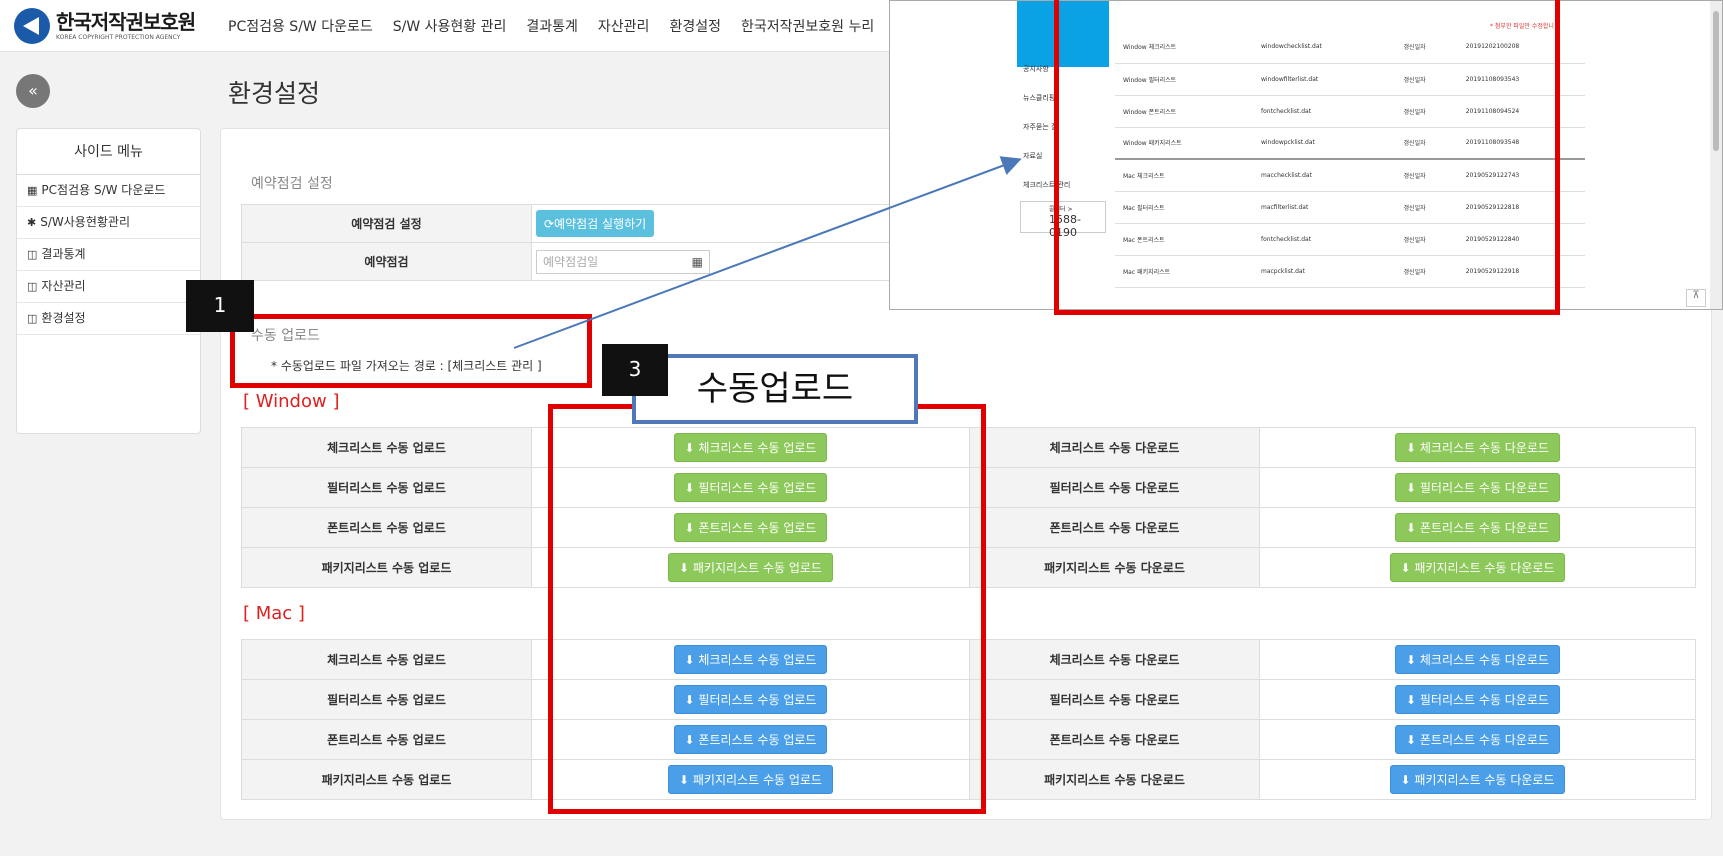 The width and height of the screenshot is (1723, 856). Describe the element at coordinates (635, 370) in the screenshot. I see `annotation-badge-3: 3` at that location.